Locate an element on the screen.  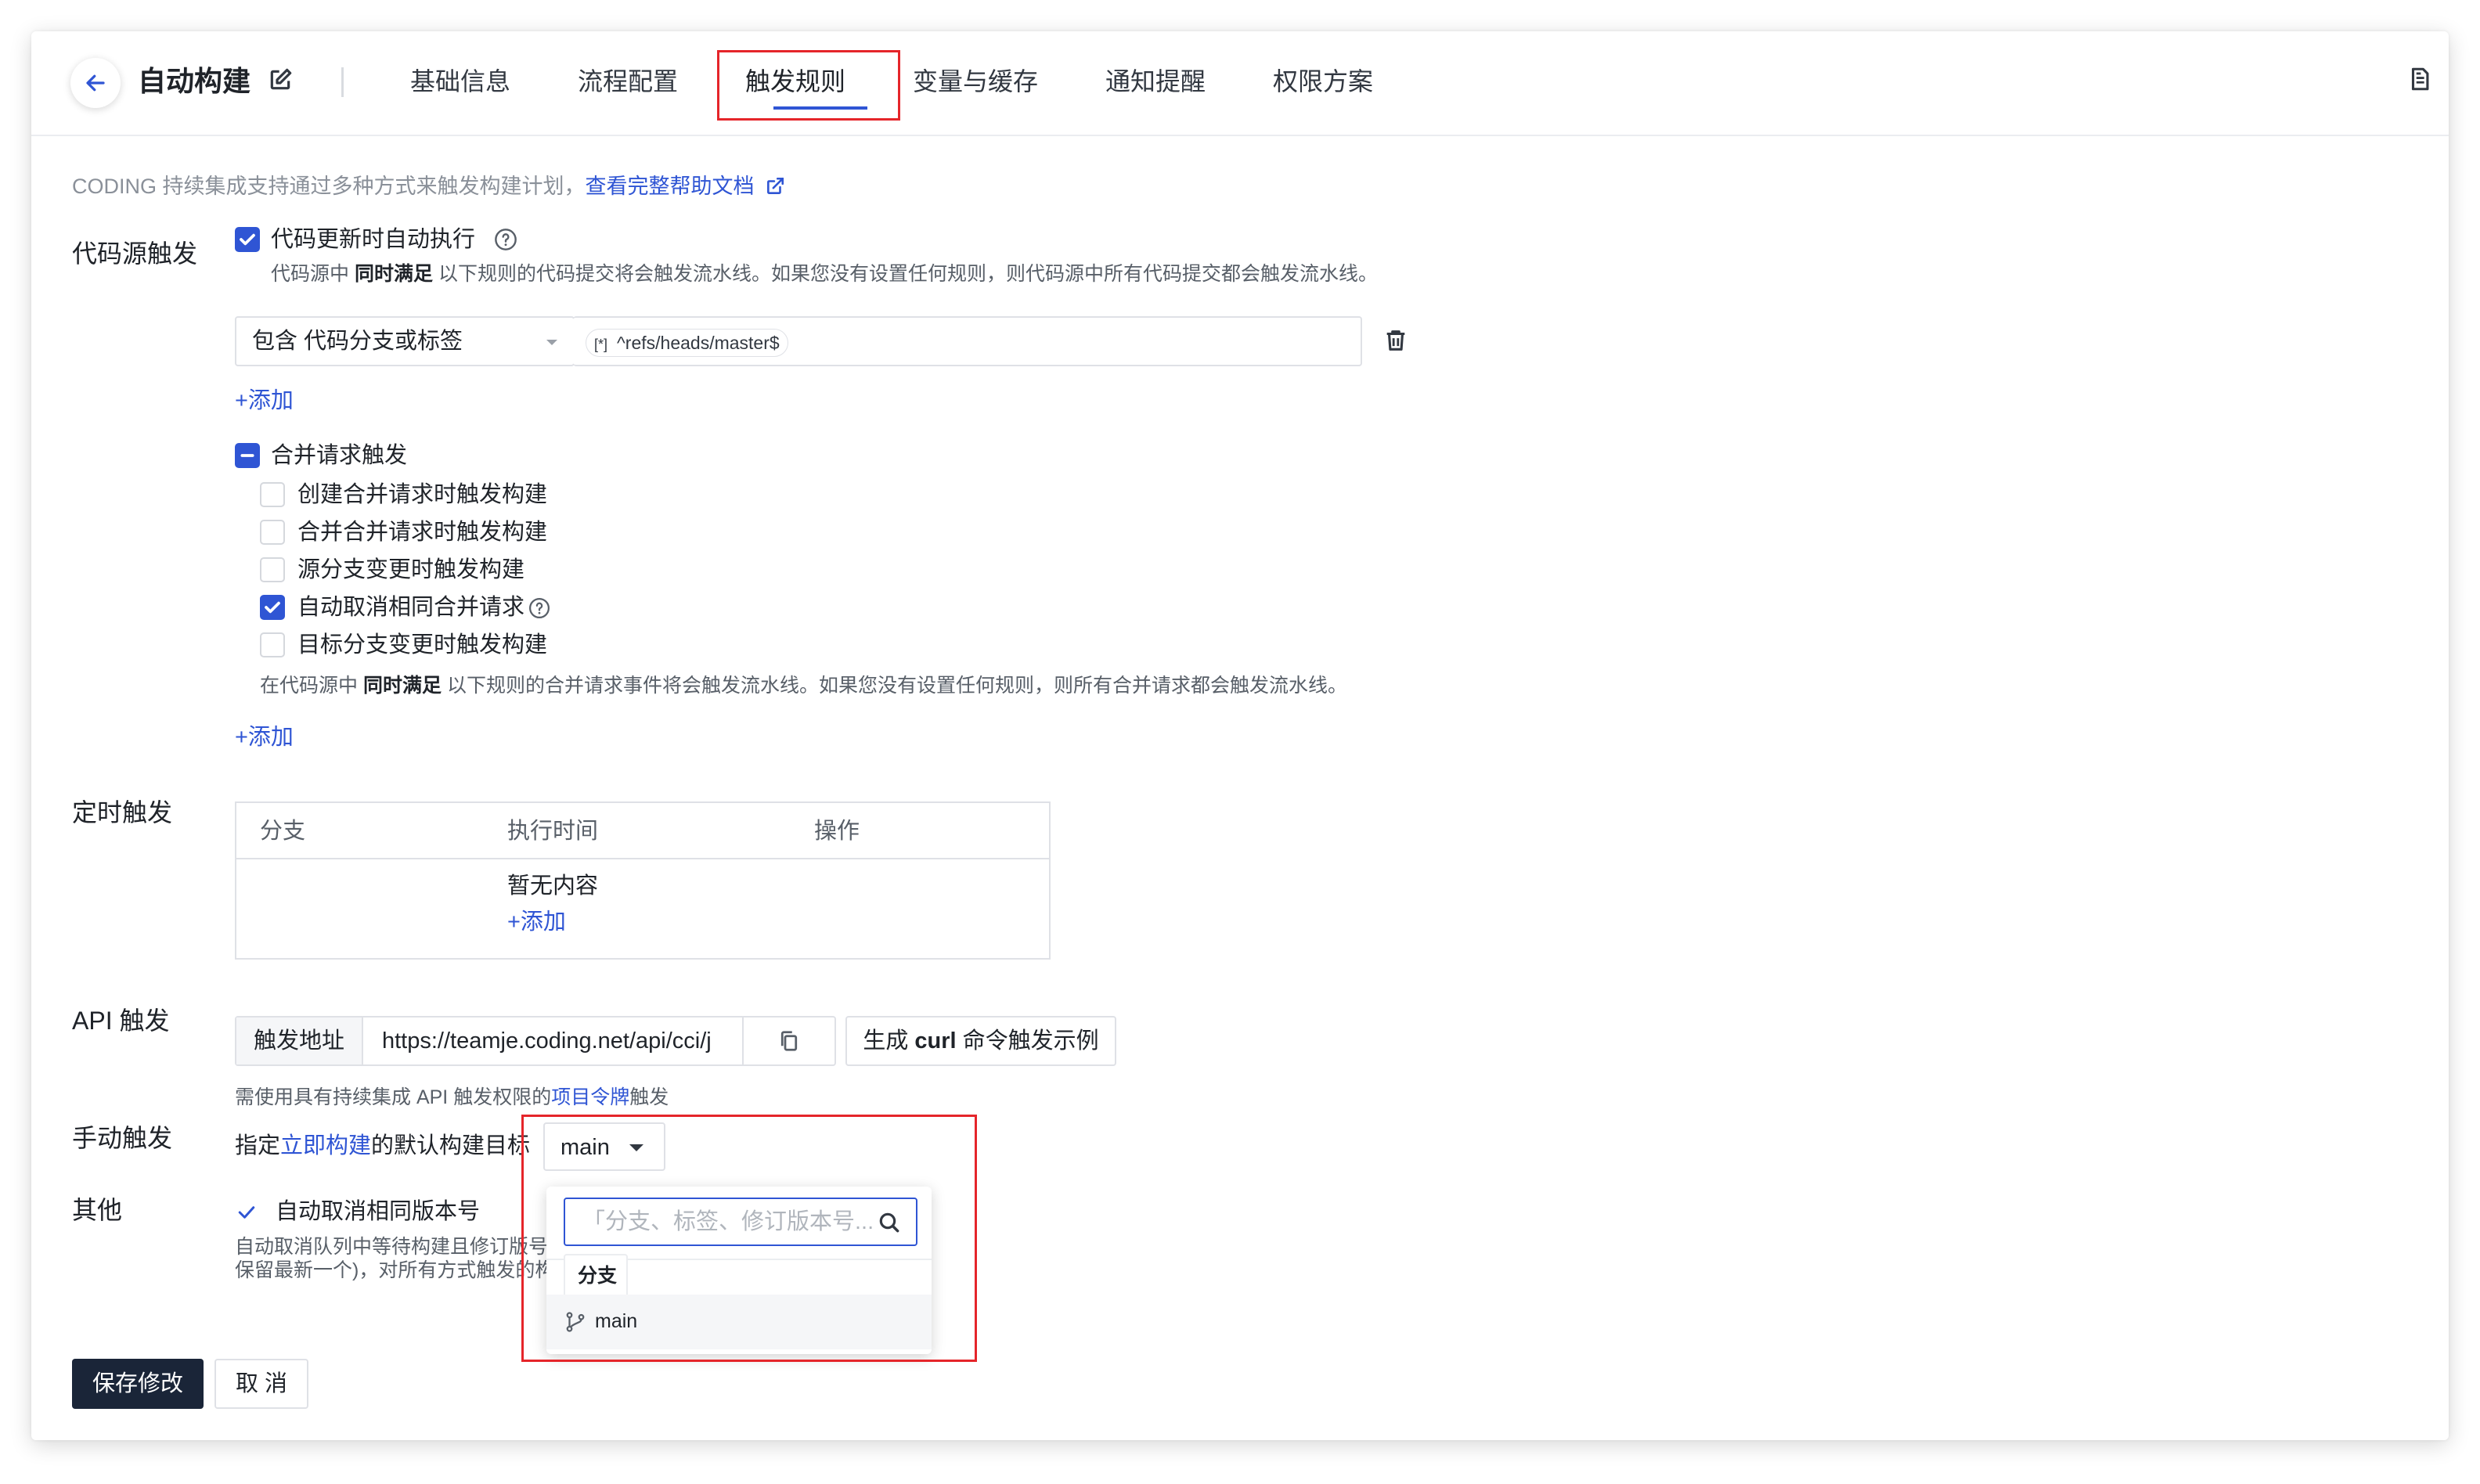
column-branch: 分支 is located at coordinates (283, 831).